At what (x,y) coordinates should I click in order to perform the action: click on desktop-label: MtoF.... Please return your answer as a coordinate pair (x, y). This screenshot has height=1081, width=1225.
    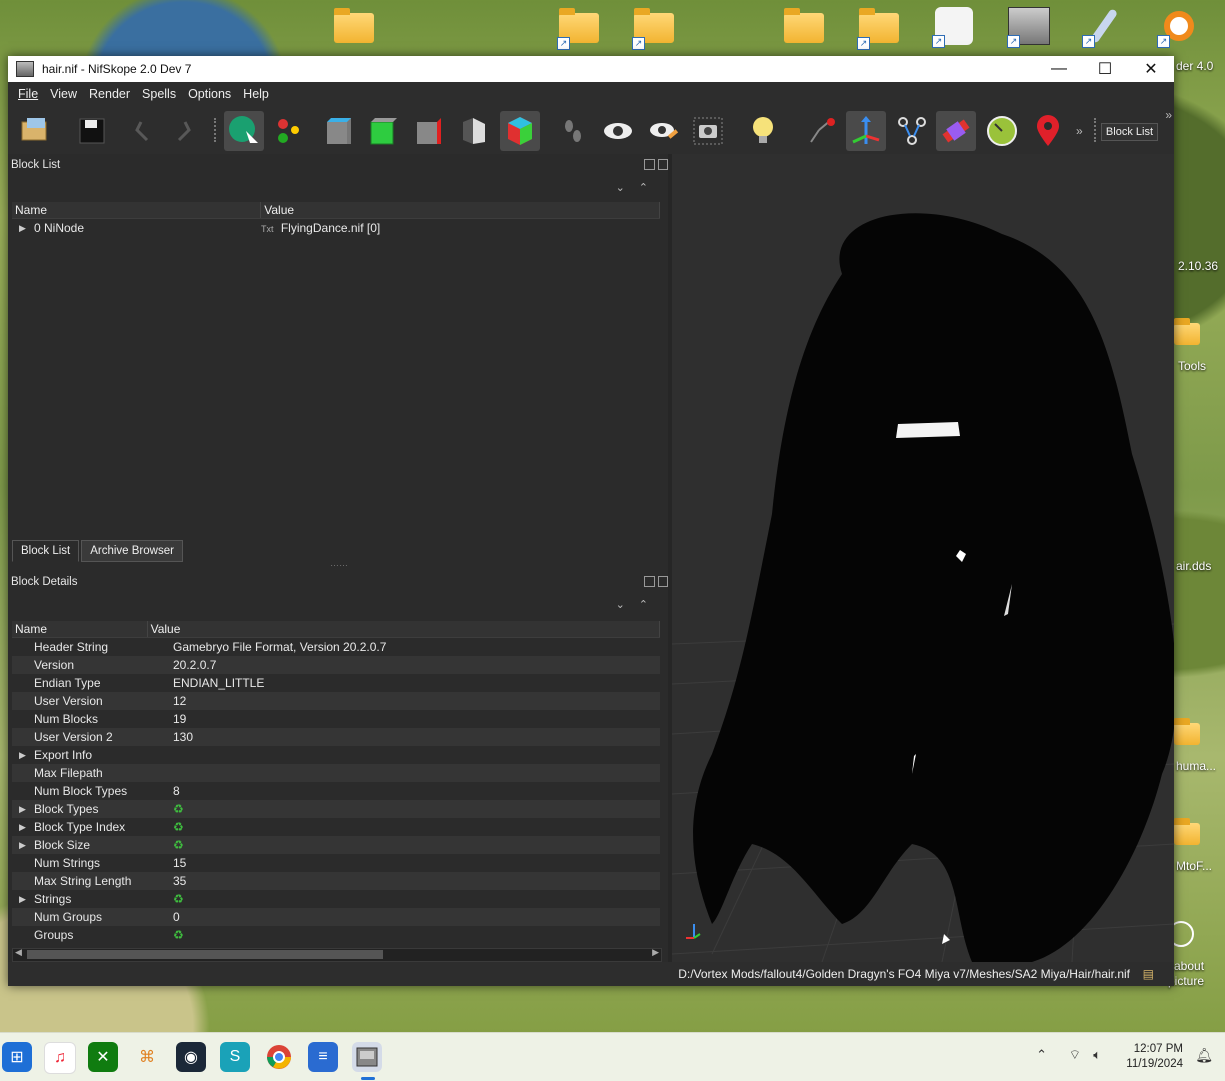
    Looking at the image, I should click on (1194, 866).